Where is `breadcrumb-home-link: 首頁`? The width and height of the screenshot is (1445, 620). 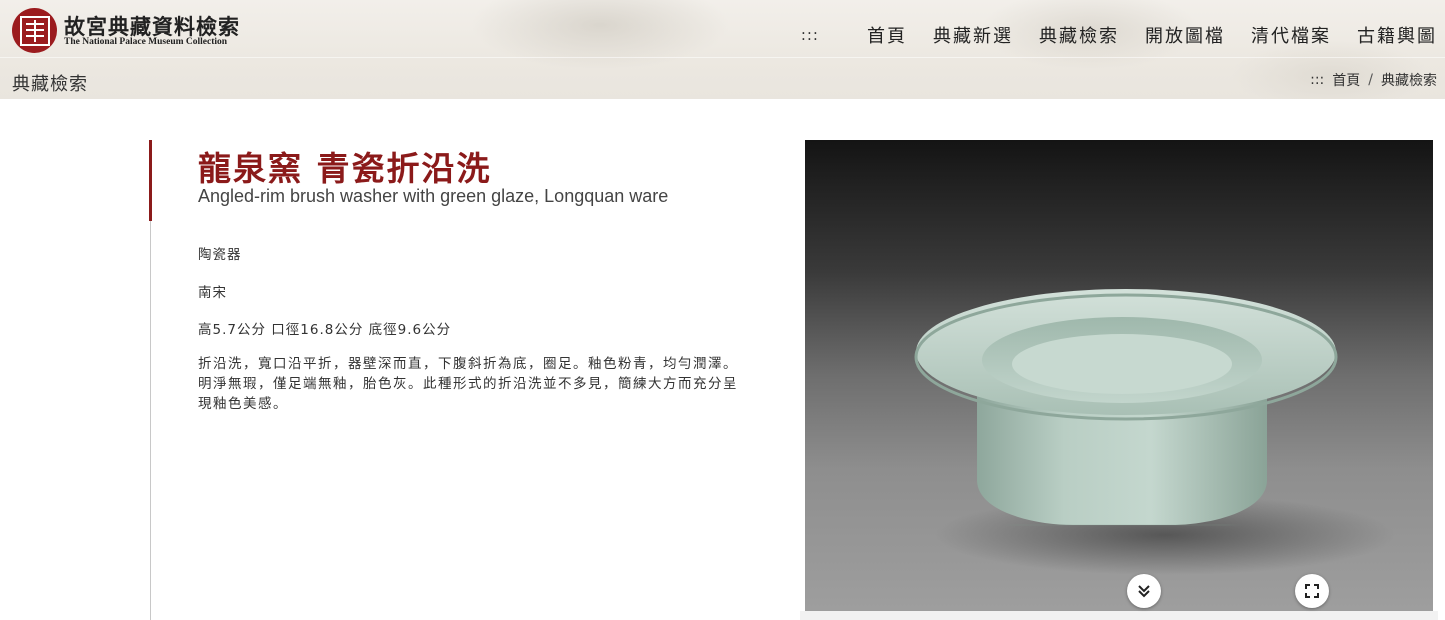 breadcrumb-home-link: 首頁 is located at coordinates (1346, 80).